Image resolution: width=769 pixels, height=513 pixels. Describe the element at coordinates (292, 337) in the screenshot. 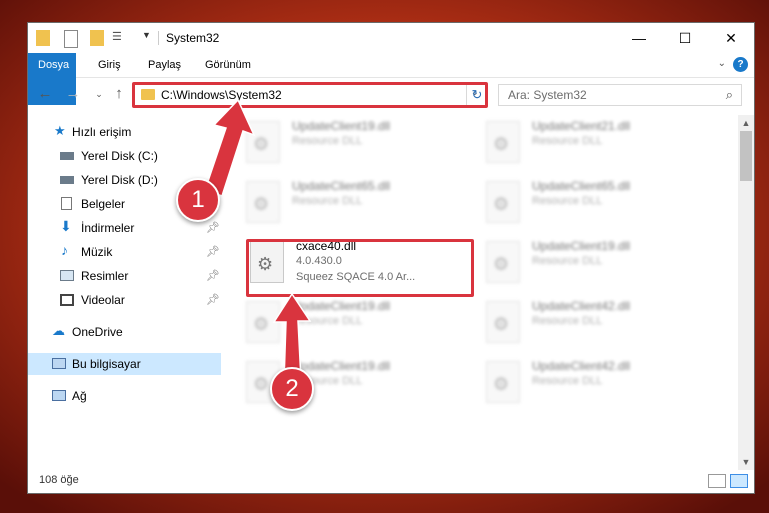

I see `arrow-to-file` at that location.